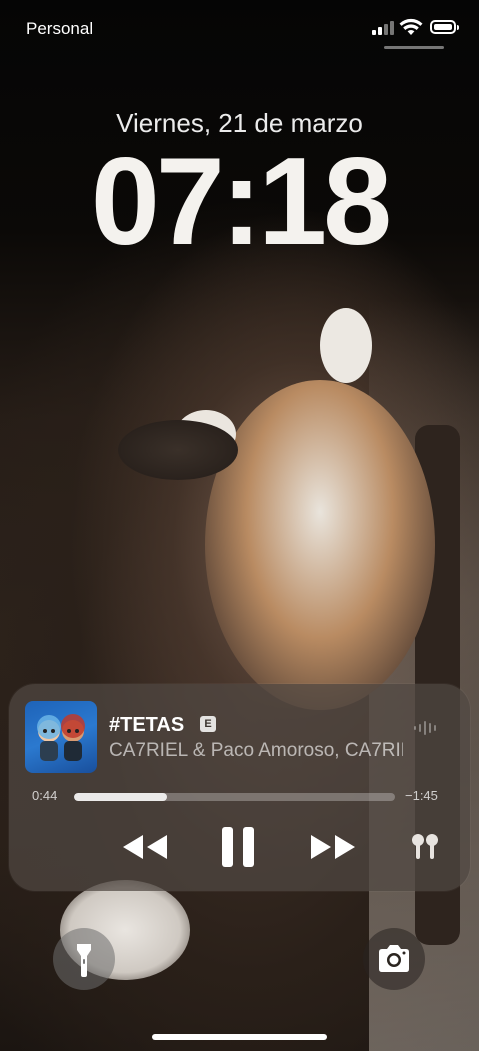 This screenshot has width=479, height=1051. Describe the element at coordinates (178, 450) in the screenshot. I see `cat-tail` at that location.